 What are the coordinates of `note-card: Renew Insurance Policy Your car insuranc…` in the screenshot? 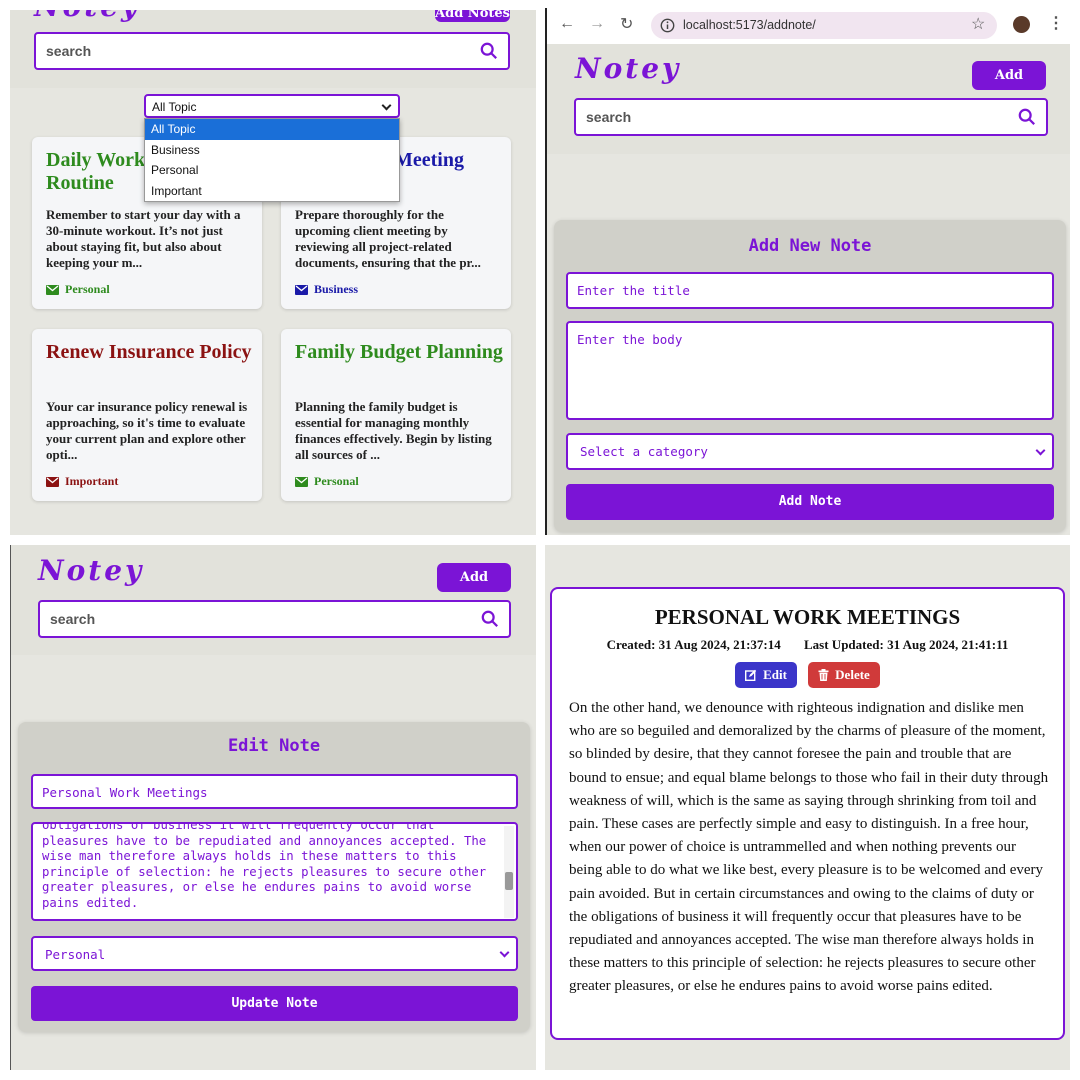 It's located at (147, 415).